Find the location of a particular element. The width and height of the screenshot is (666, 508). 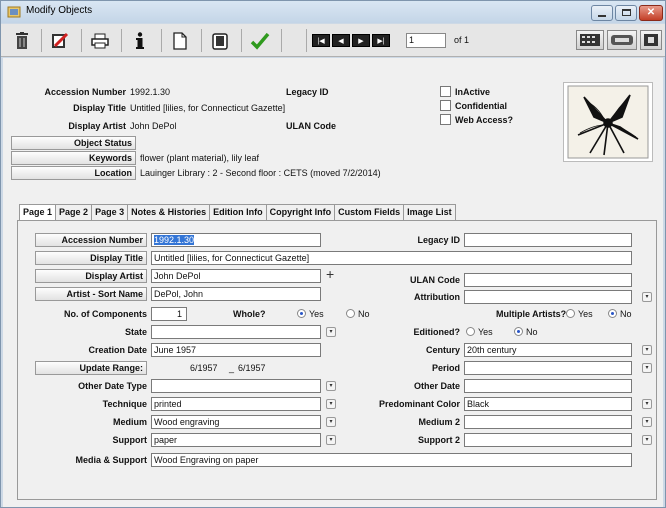

artist-sort-name-button: Artist - Sort Name is located at coordinates (91, 294).